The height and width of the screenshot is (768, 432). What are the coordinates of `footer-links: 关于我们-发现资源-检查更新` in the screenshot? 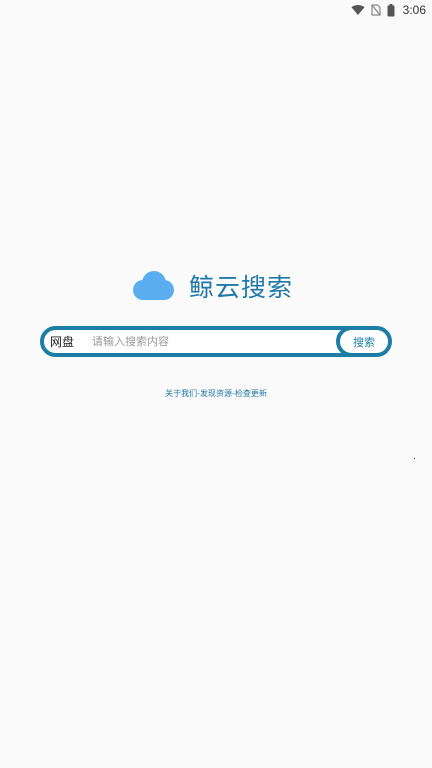 It's located at (216, 393).